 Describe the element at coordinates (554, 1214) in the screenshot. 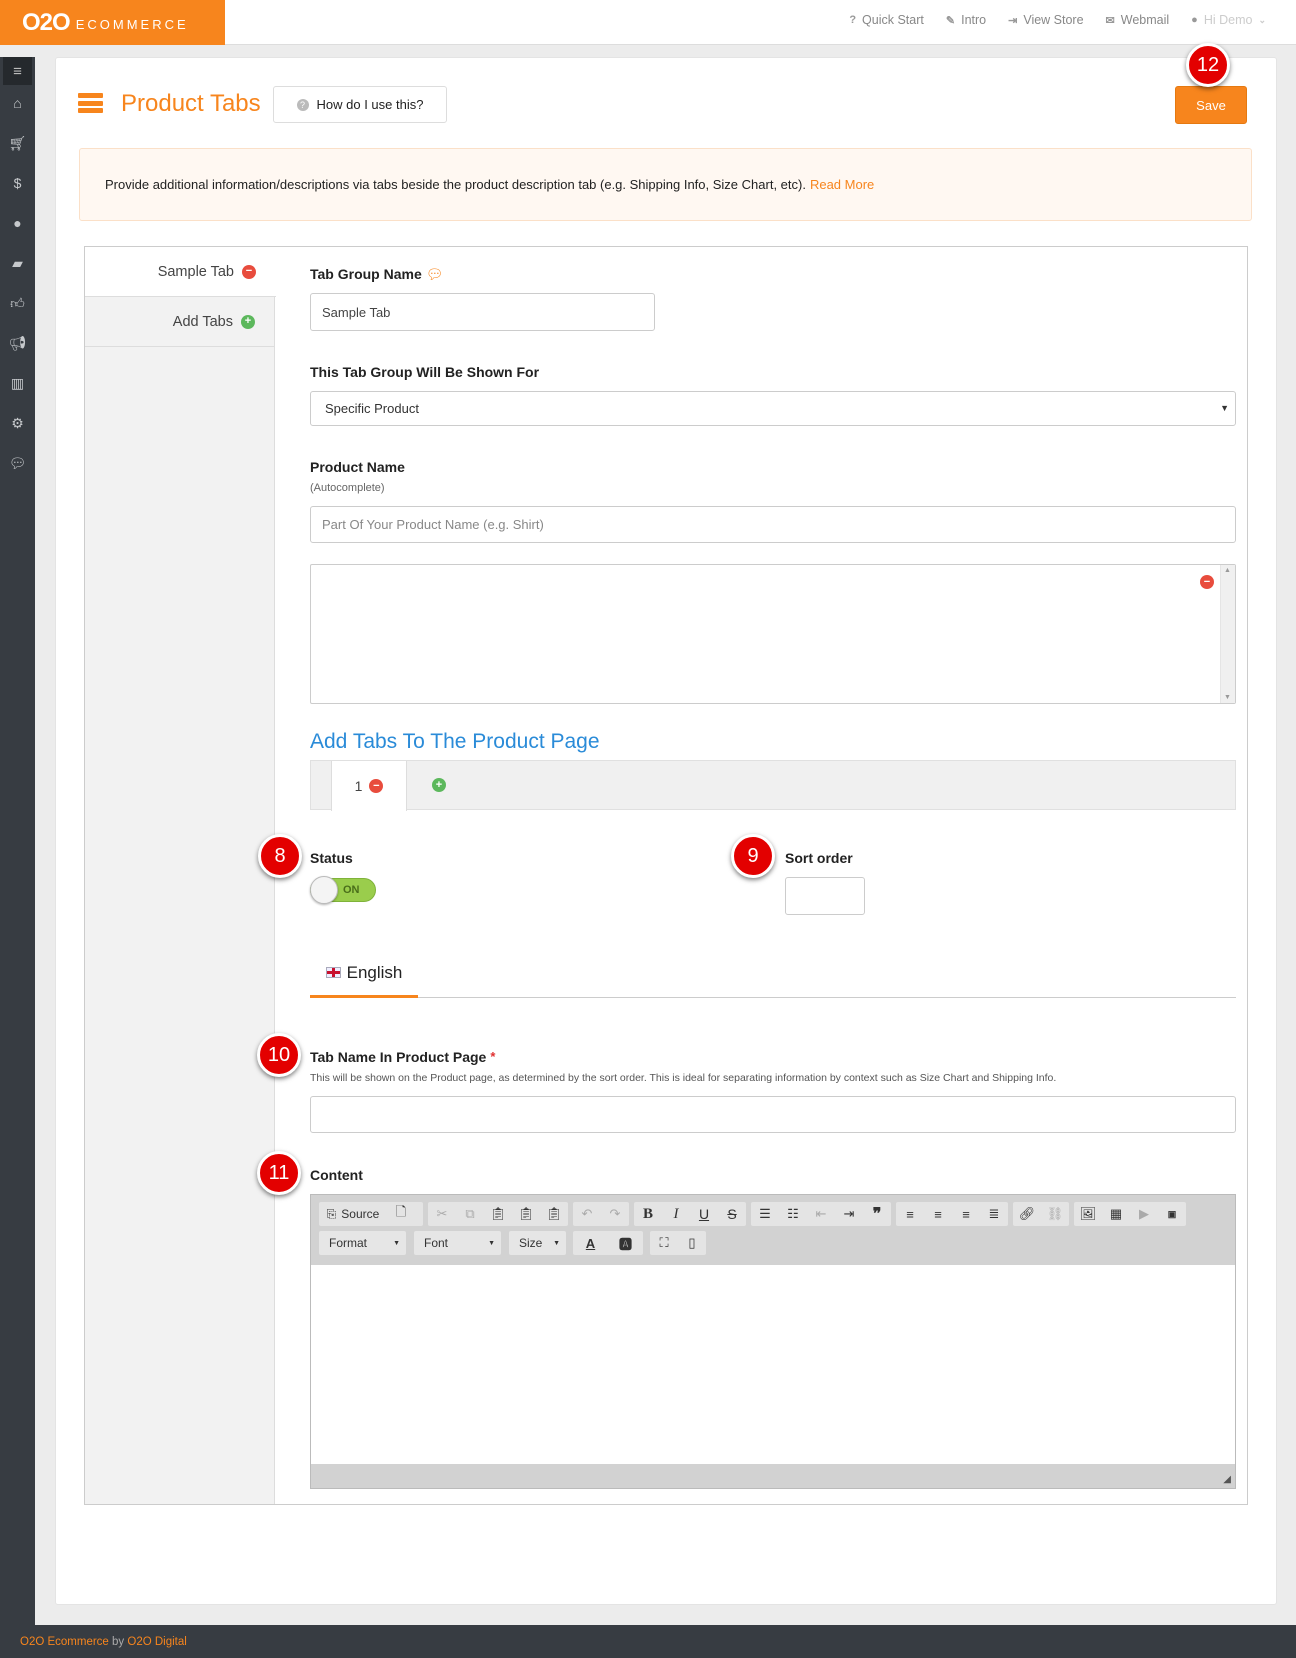

I see `paste-word-icon: 📋︎` at that location.